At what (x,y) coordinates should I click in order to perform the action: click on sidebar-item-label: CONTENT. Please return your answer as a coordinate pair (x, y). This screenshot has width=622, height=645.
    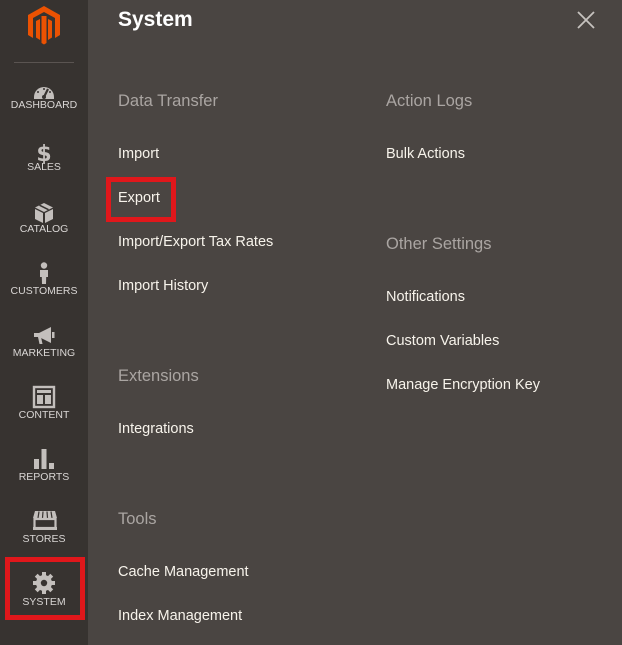
    Looking at the image, I should click on (44, 415).